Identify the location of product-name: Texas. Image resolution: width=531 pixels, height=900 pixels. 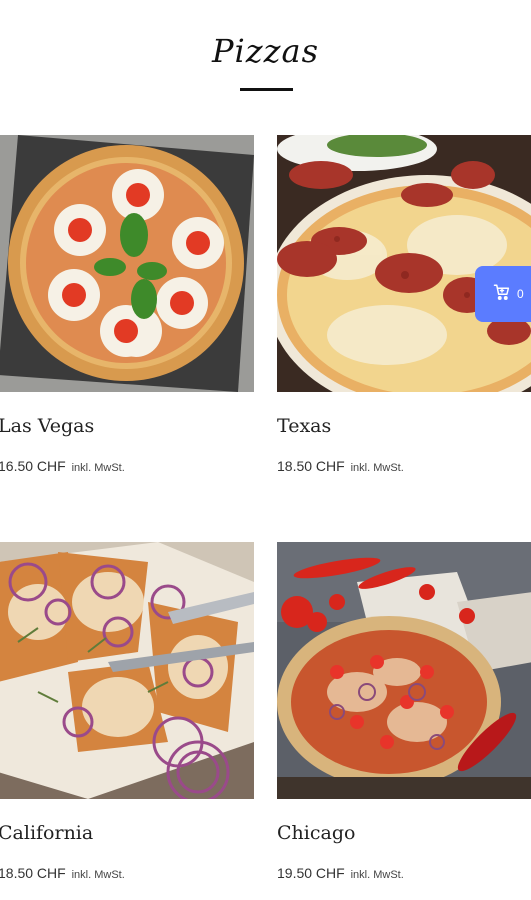
(304, 426).